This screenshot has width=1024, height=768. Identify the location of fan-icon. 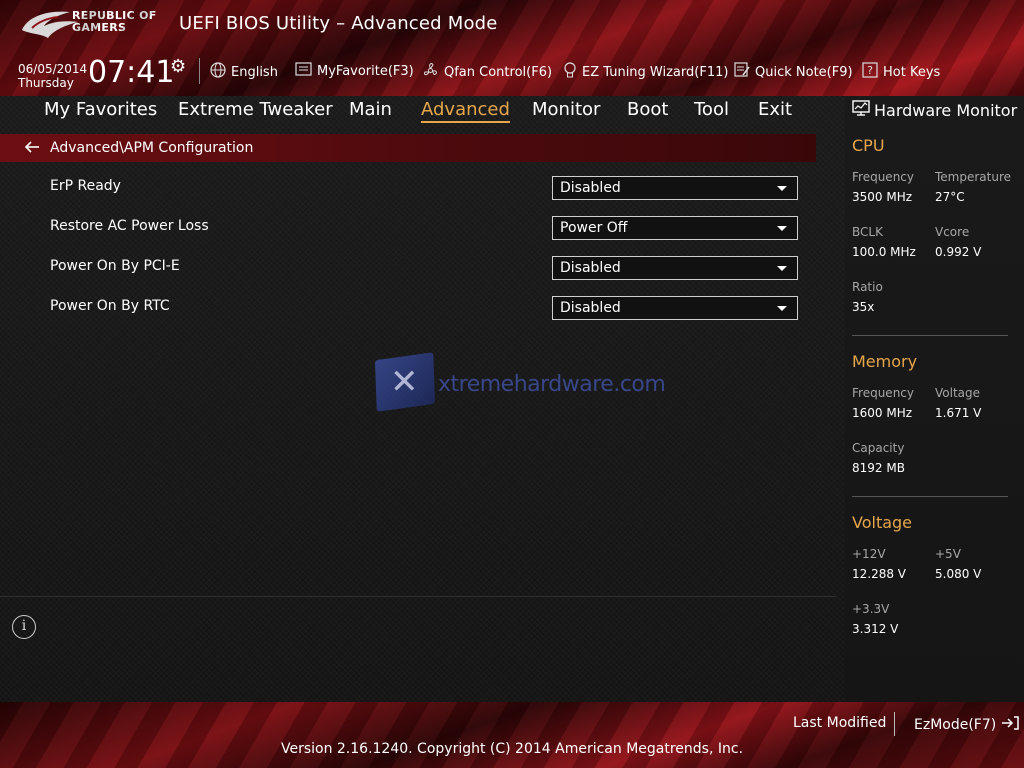
(430, 72).